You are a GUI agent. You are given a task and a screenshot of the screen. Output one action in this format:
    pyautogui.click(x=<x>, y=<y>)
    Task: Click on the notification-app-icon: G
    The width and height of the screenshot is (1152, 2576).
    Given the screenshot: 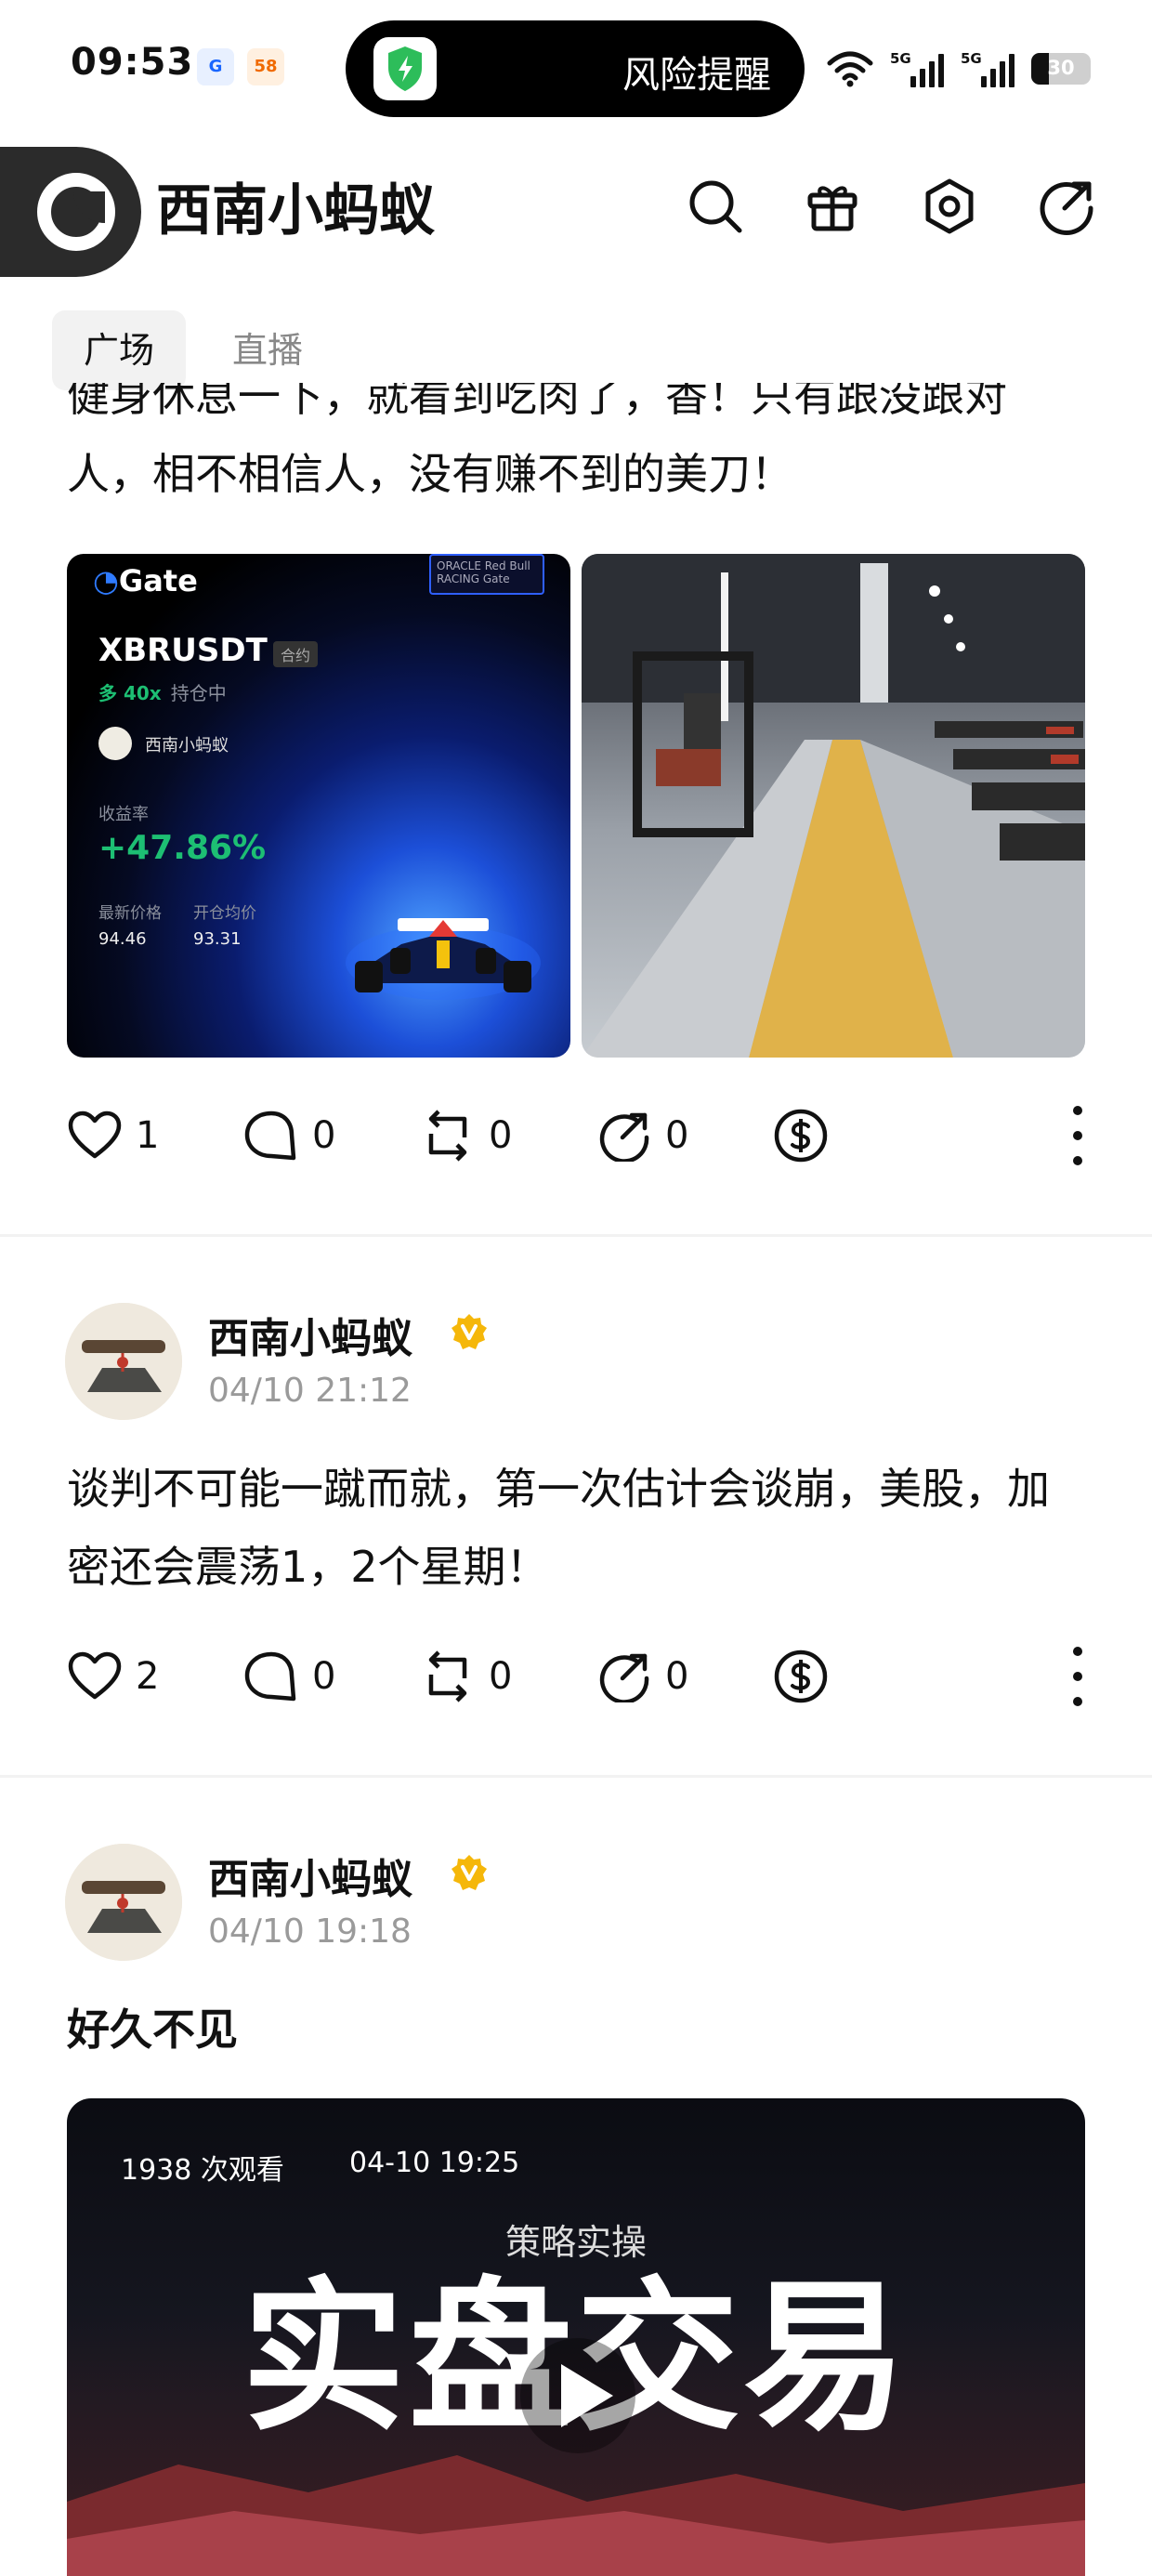 What is the action you would take?
    pyautogui.click(x=215, y=66)
    